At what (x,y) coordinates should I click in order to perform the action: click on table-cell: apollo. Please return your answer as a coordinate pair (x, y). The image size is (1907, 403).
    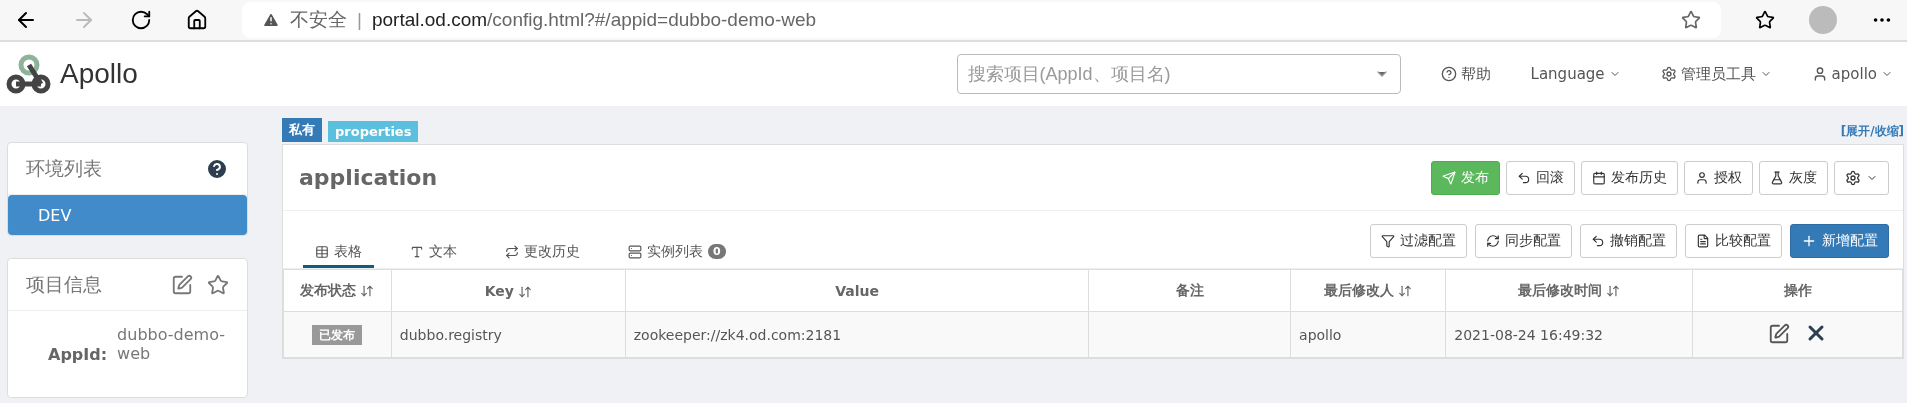
    Looking at the image, I should click on (1368, 334).